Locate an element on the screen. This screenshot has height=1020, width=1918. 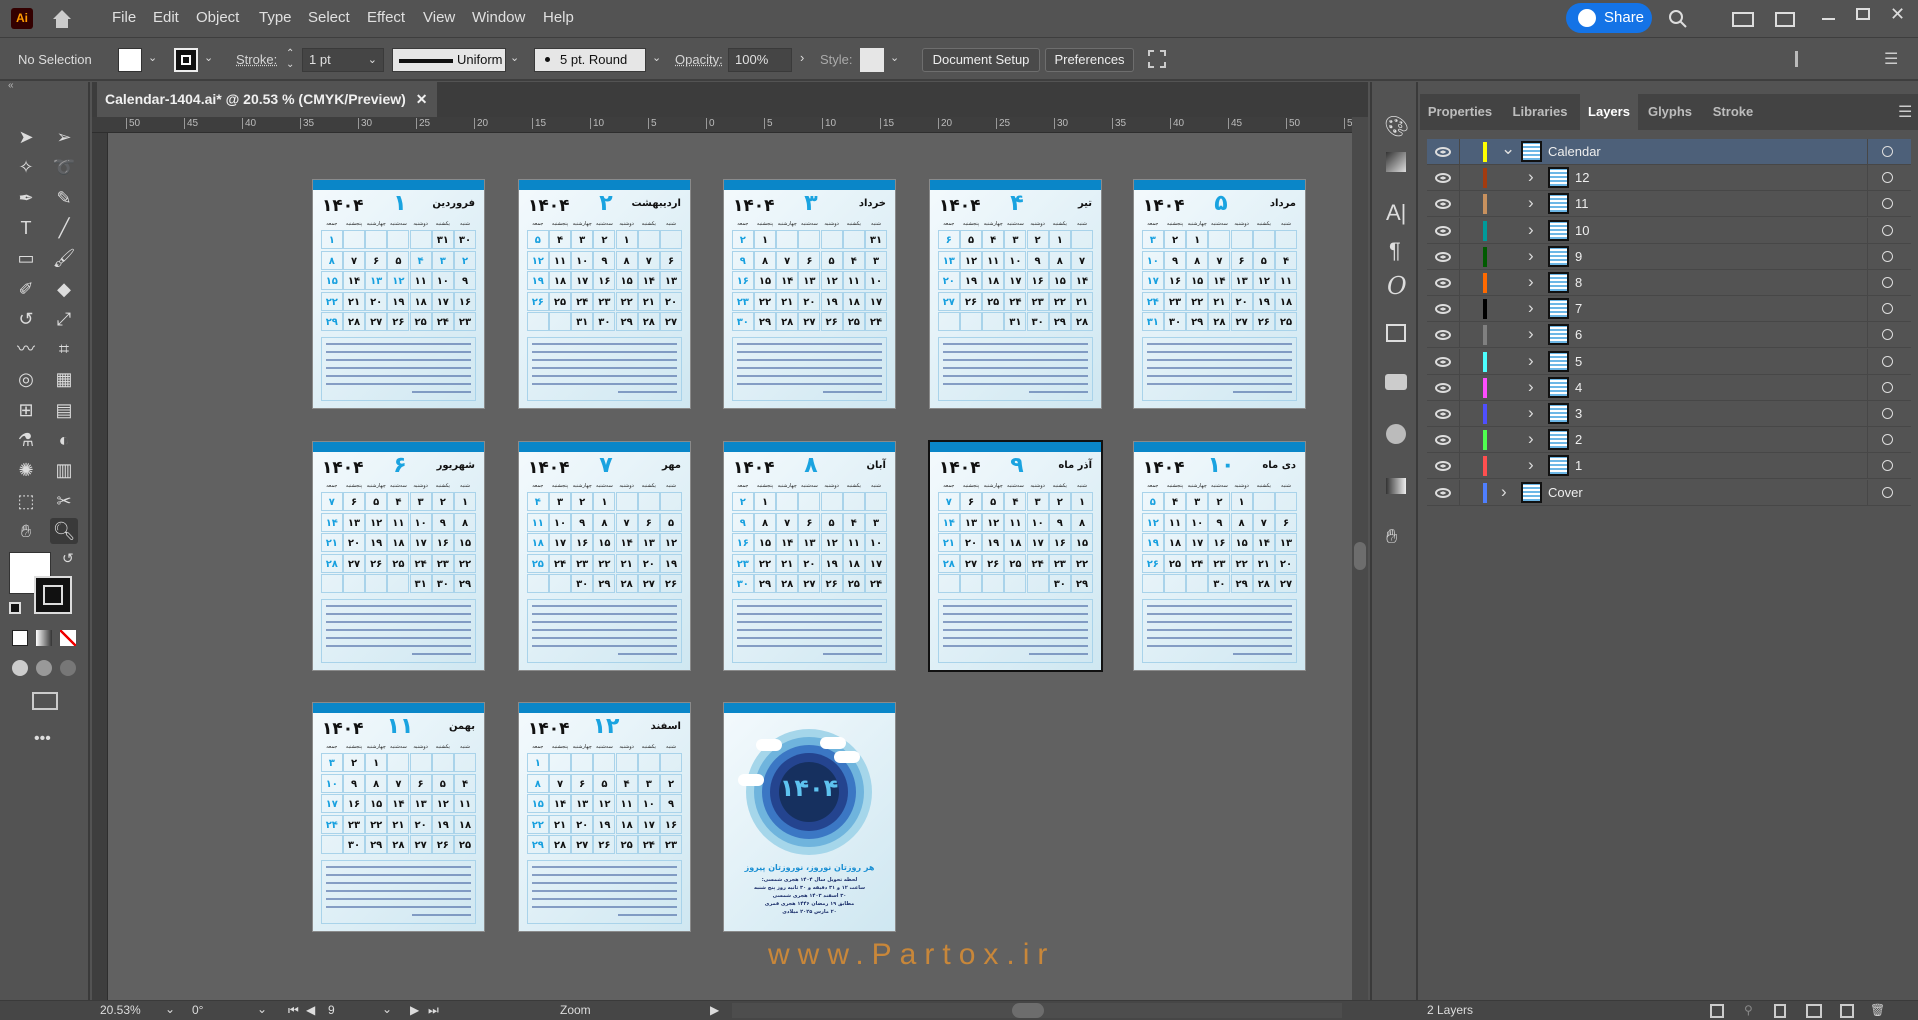
paintbrush-icon: 🖌︎ is located at coordinates (64, 258).